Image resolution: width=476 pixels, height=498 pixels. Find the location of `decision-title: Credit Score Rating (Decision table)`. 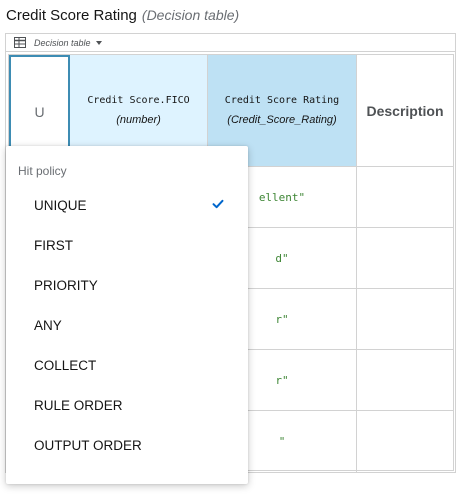

decision-title: Credit Score Rating (Decision table) is located at coordinates (122, 16).